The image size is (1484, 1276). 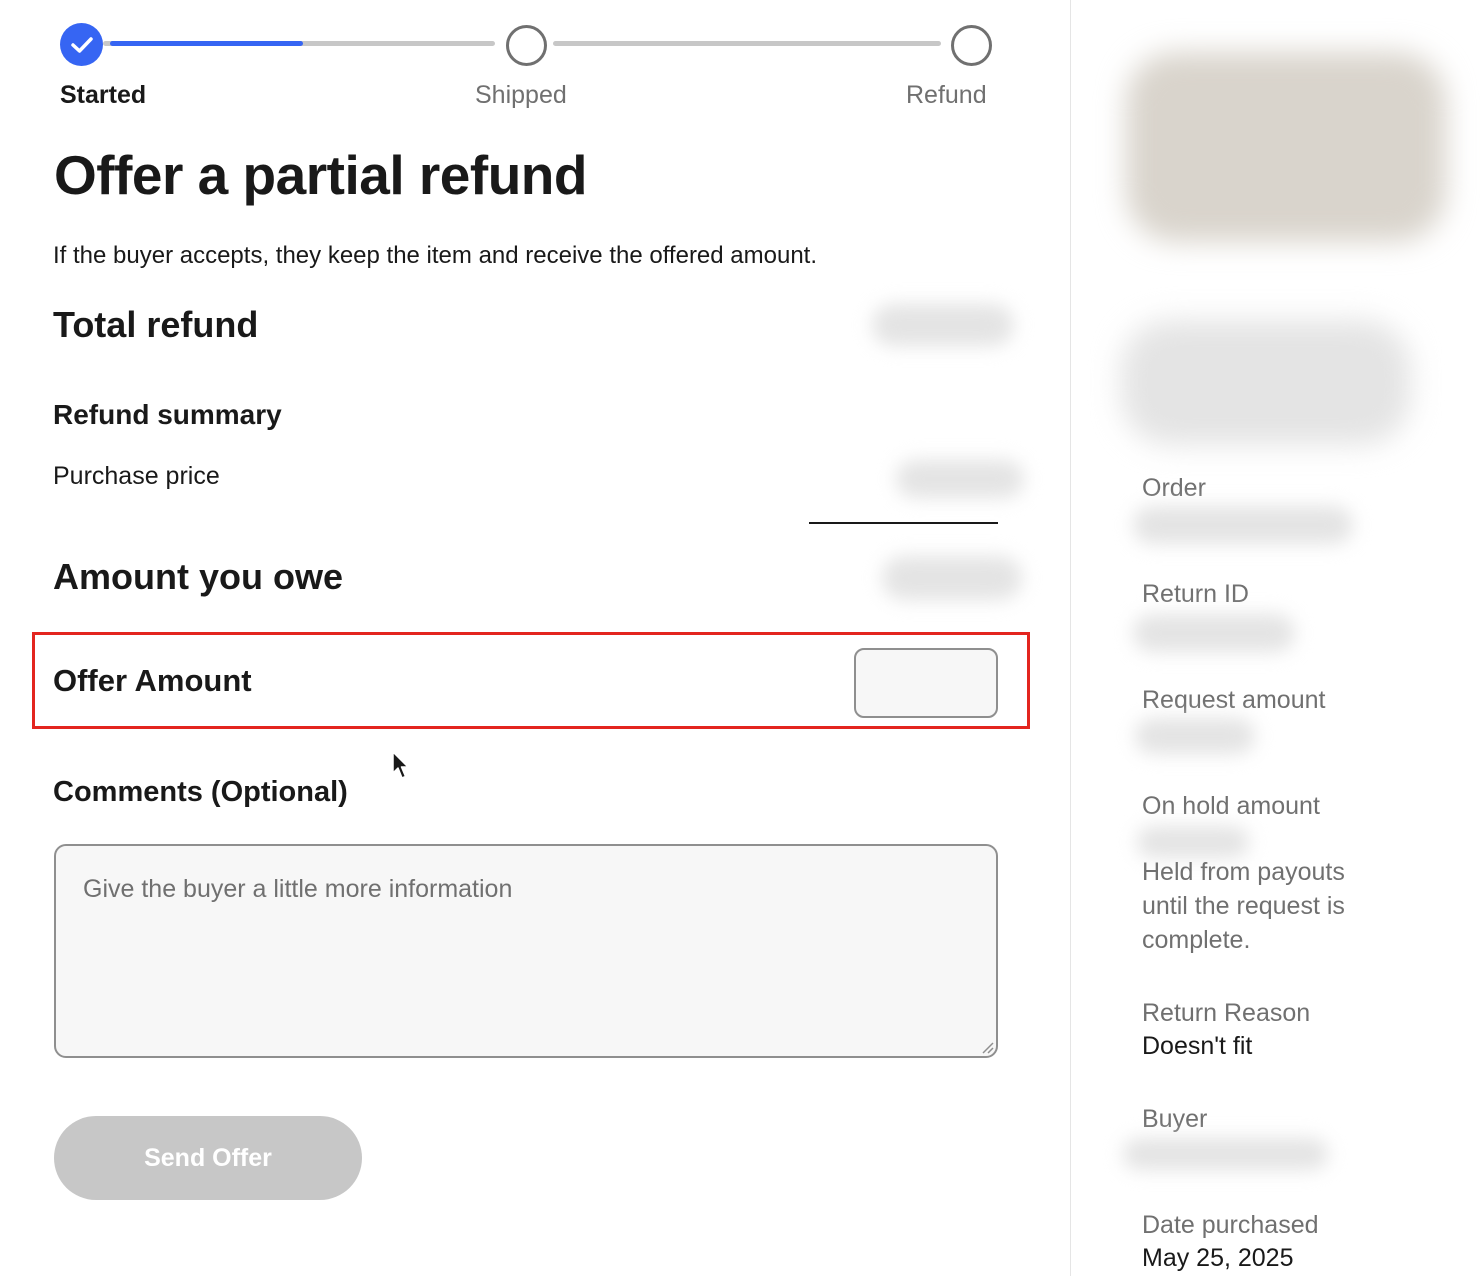 What do you see at coordinates (1243, 525) in the screenshot?
I see `order-number-redacted` at bounding box center [1243, 525].